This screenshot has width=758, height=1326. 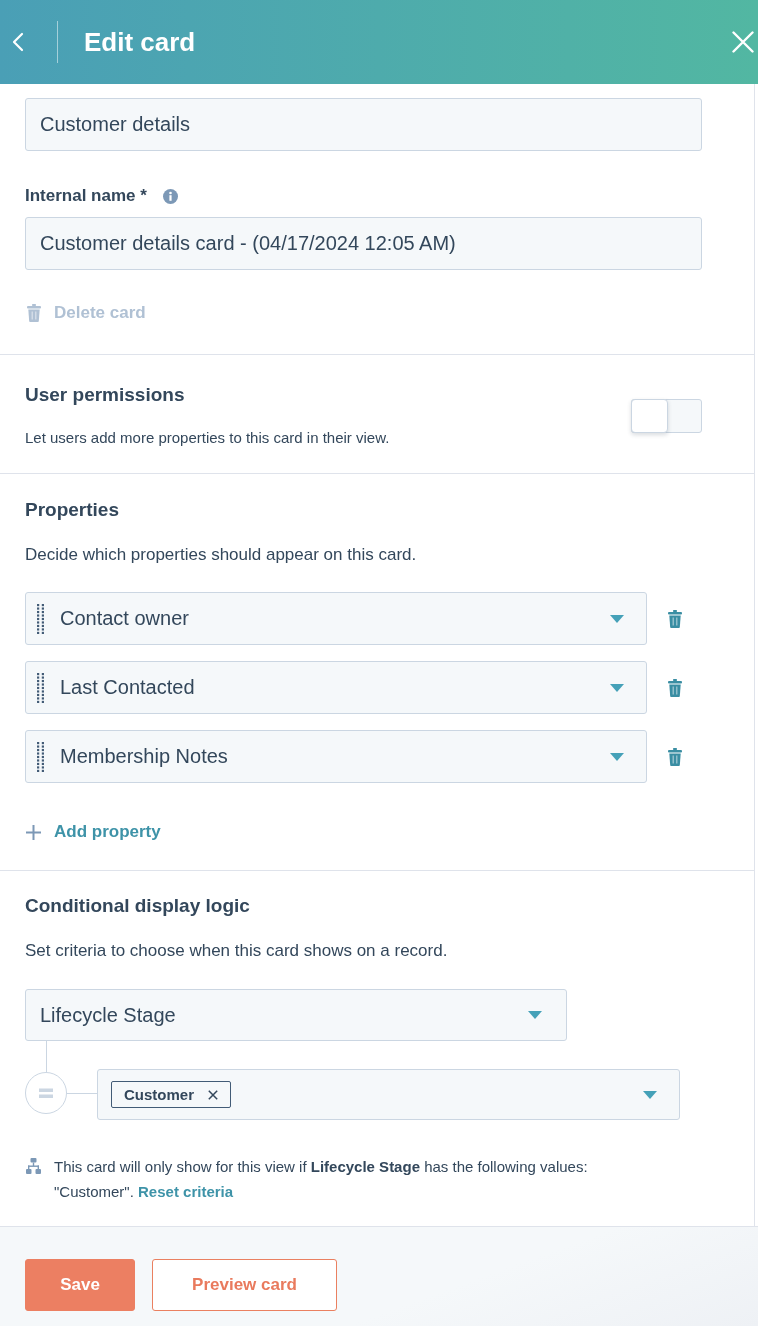 I want to click on hierarchy-icon, so click(x=33, y=1166).